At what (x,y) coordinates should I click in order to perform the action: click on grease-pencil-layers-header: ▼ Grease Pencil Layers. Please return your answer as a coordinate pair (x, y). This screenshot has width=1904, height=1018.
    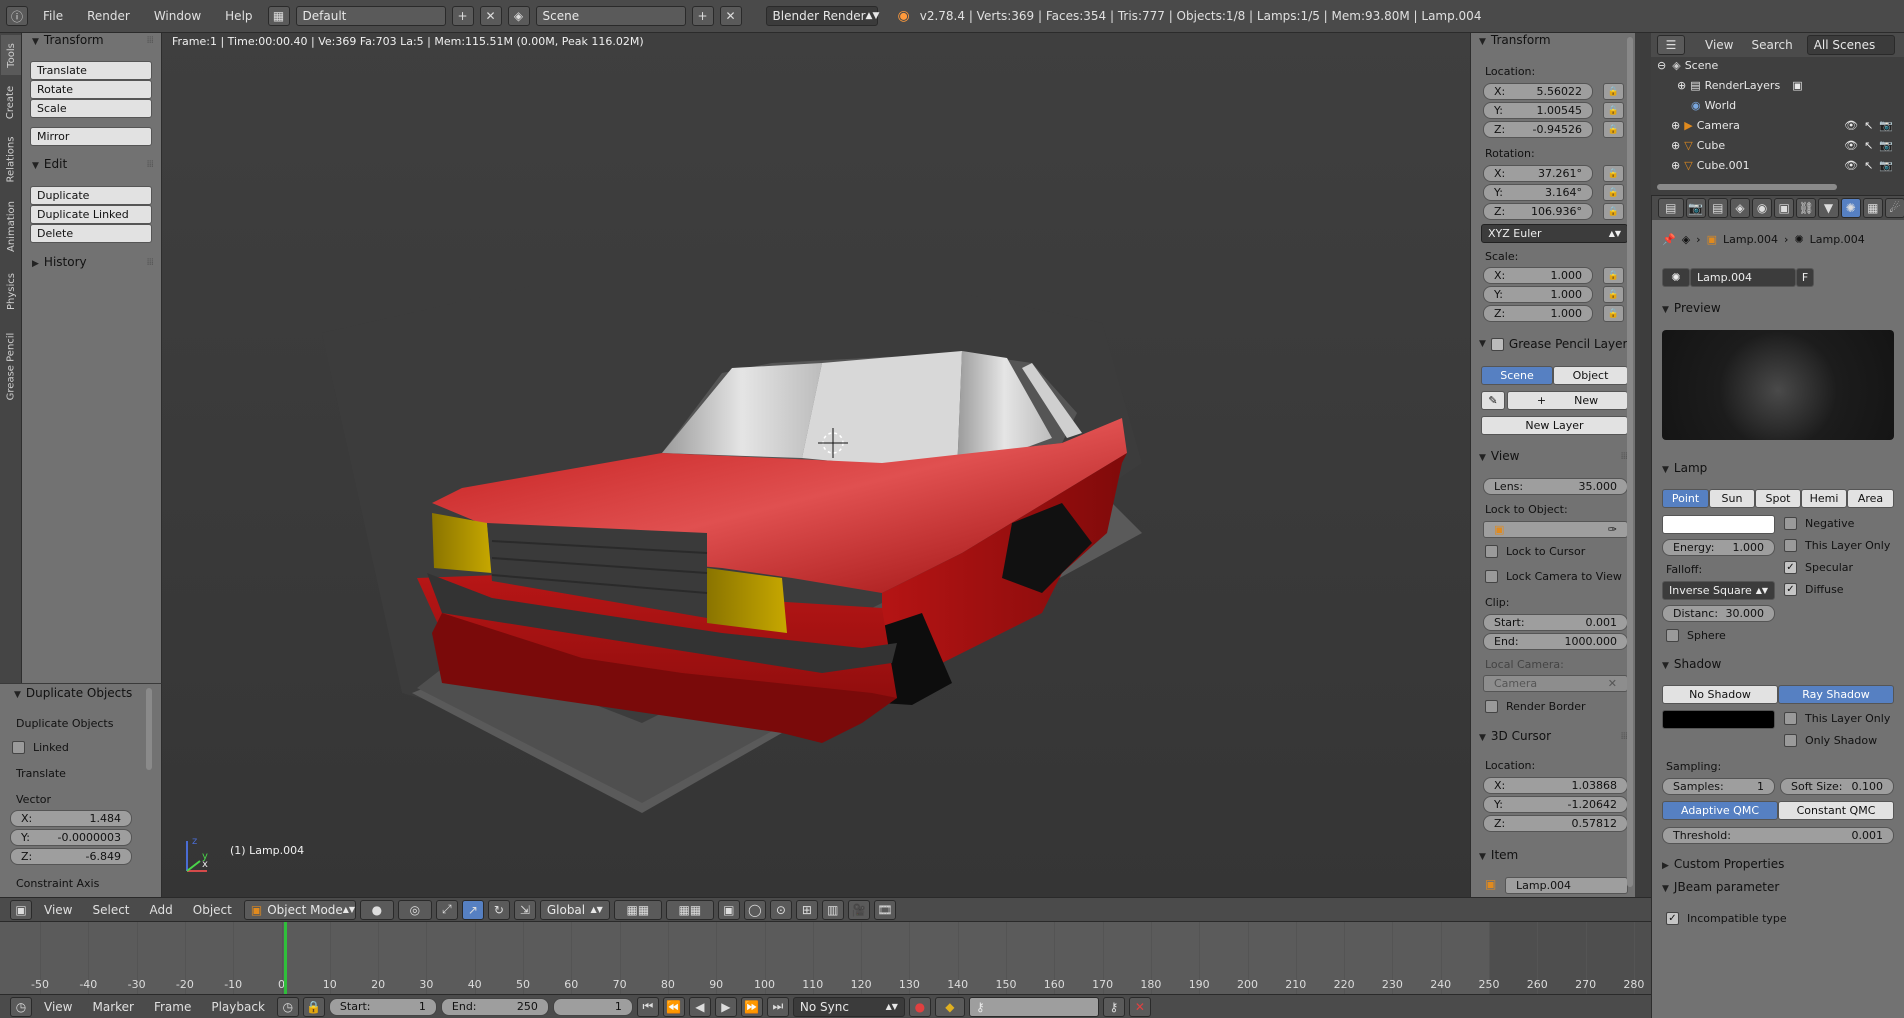
    Looking at the image, I should click on (1556, 344).